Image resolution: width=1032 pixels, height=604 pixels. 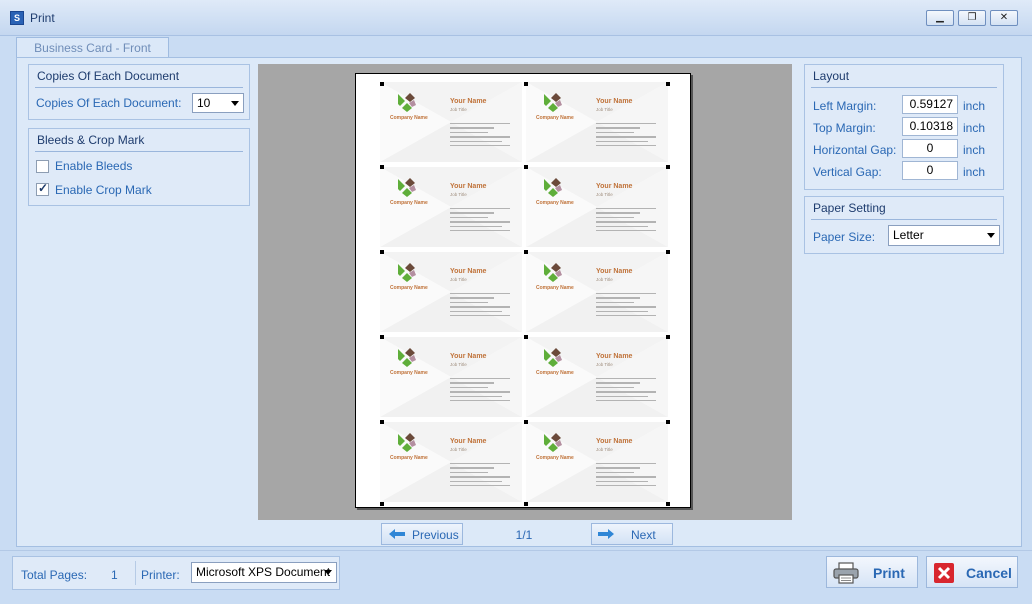 I want to click on paper-size-value: Letter, so click(x=908, y=235).